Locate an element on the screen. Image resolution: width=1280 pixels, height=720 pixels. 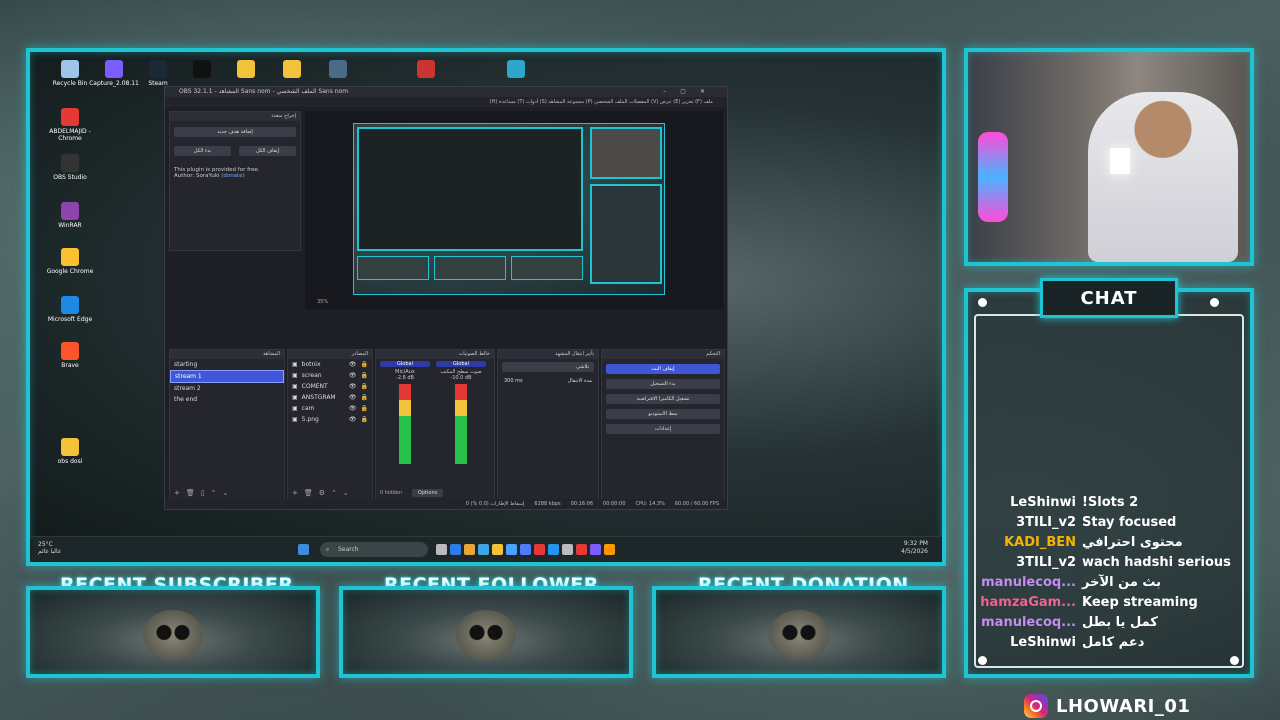
chat-message: manulecoq... بث من الآخر is located at coordinates (1106, 582).